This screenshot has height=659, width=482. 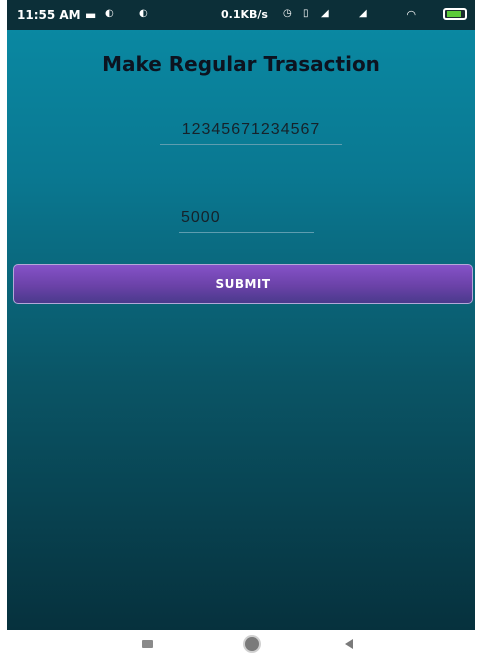 I want to click on wifi-icon: ◠, so click(x=411, y=14).